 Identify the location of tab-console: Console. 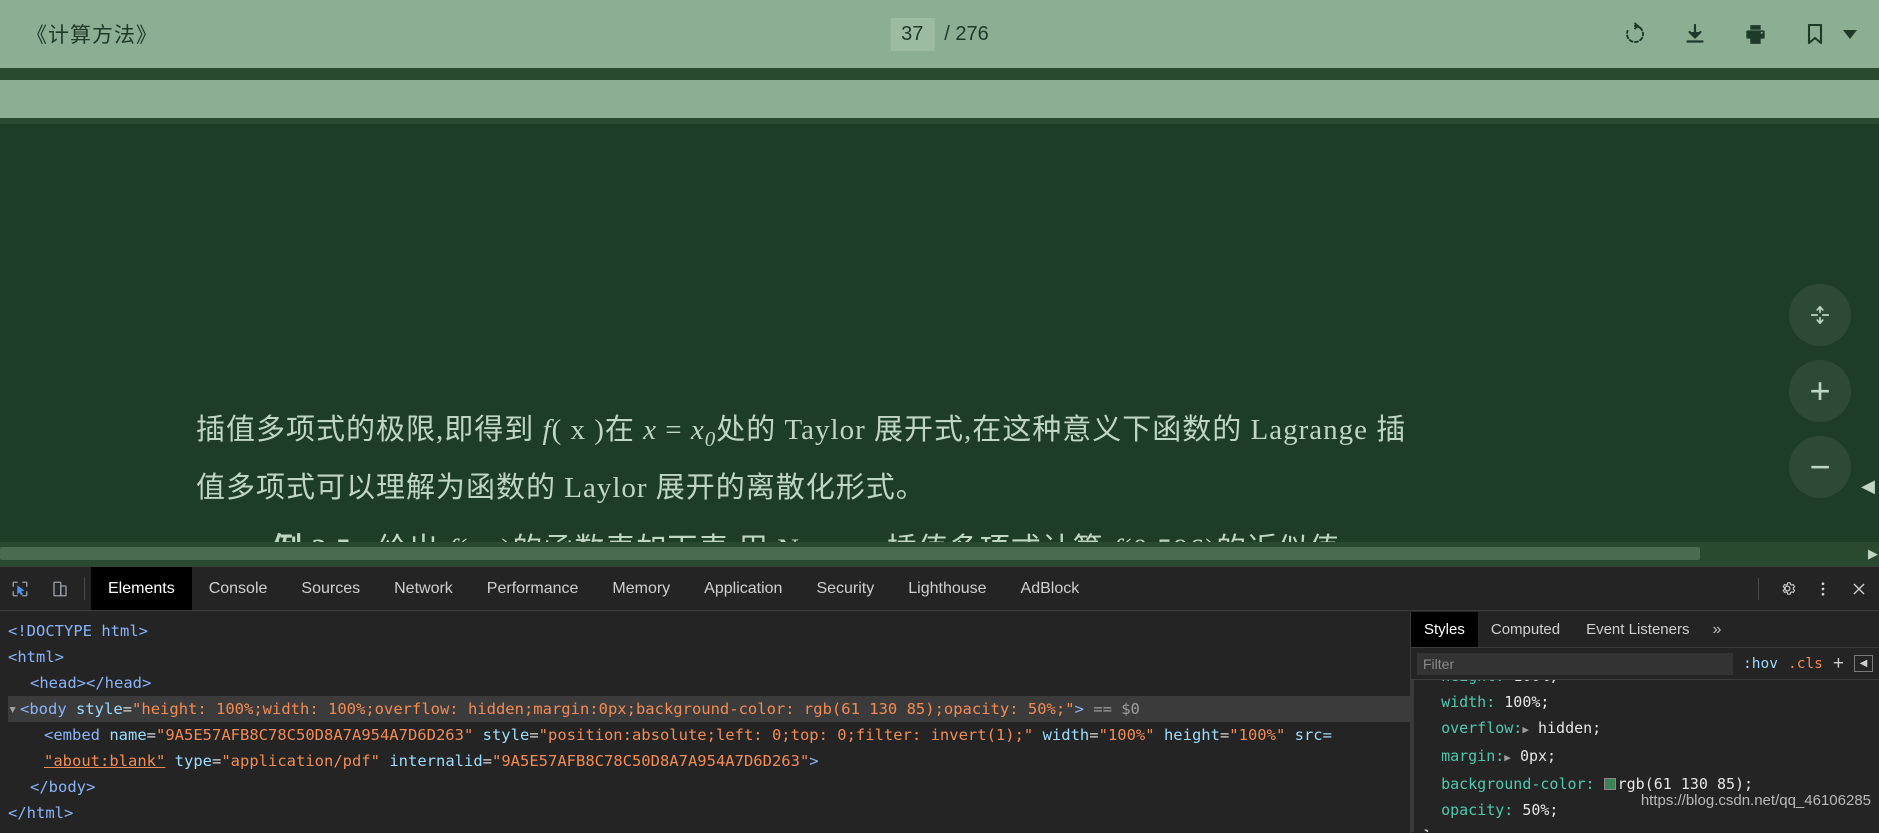
(238, 588).